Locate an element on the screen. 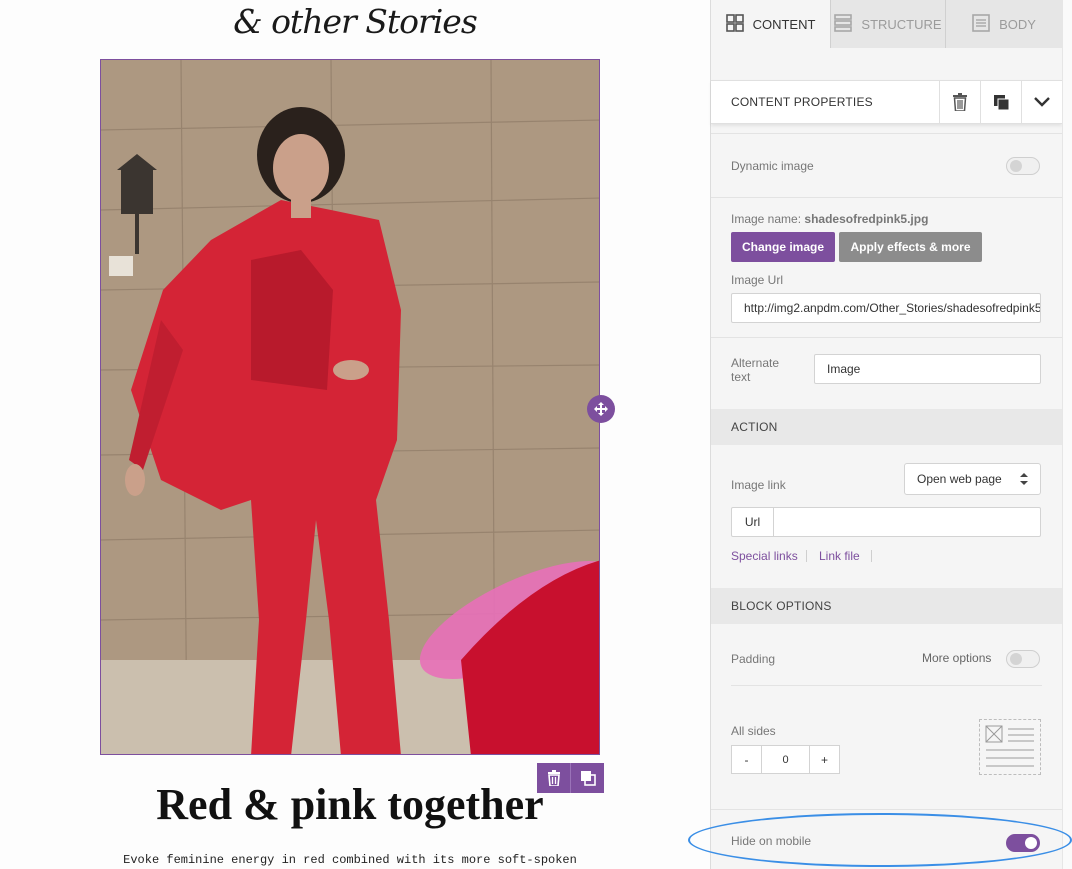 This screenshot has height=869, width=1072. padding-stepper: - 0 + is located at coordinates (785, 759).